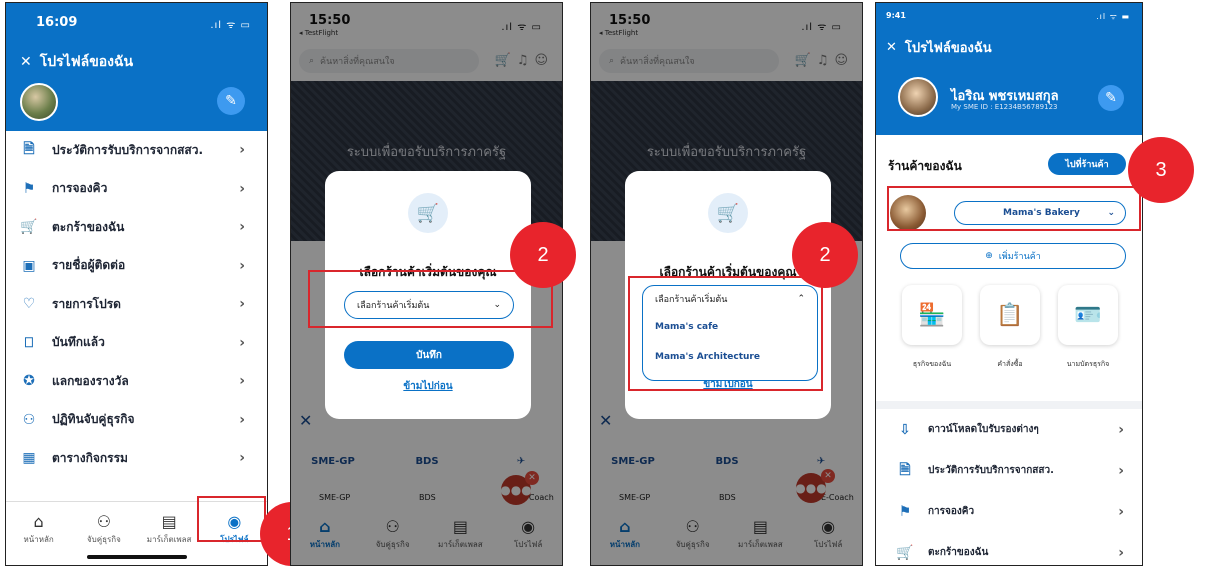 The height and width of the screenshot is (568, 1211). Describe the element at coordinates (169, 521) in the screenshot. I see `market-icon: ▤` at that location.